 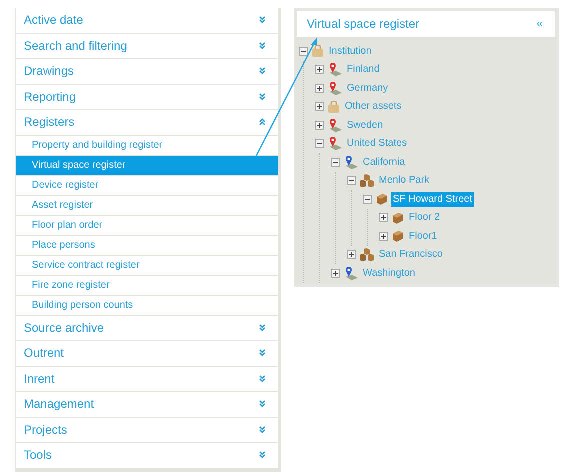 I want to click on collapse-icon, so click(x=262, y=122).